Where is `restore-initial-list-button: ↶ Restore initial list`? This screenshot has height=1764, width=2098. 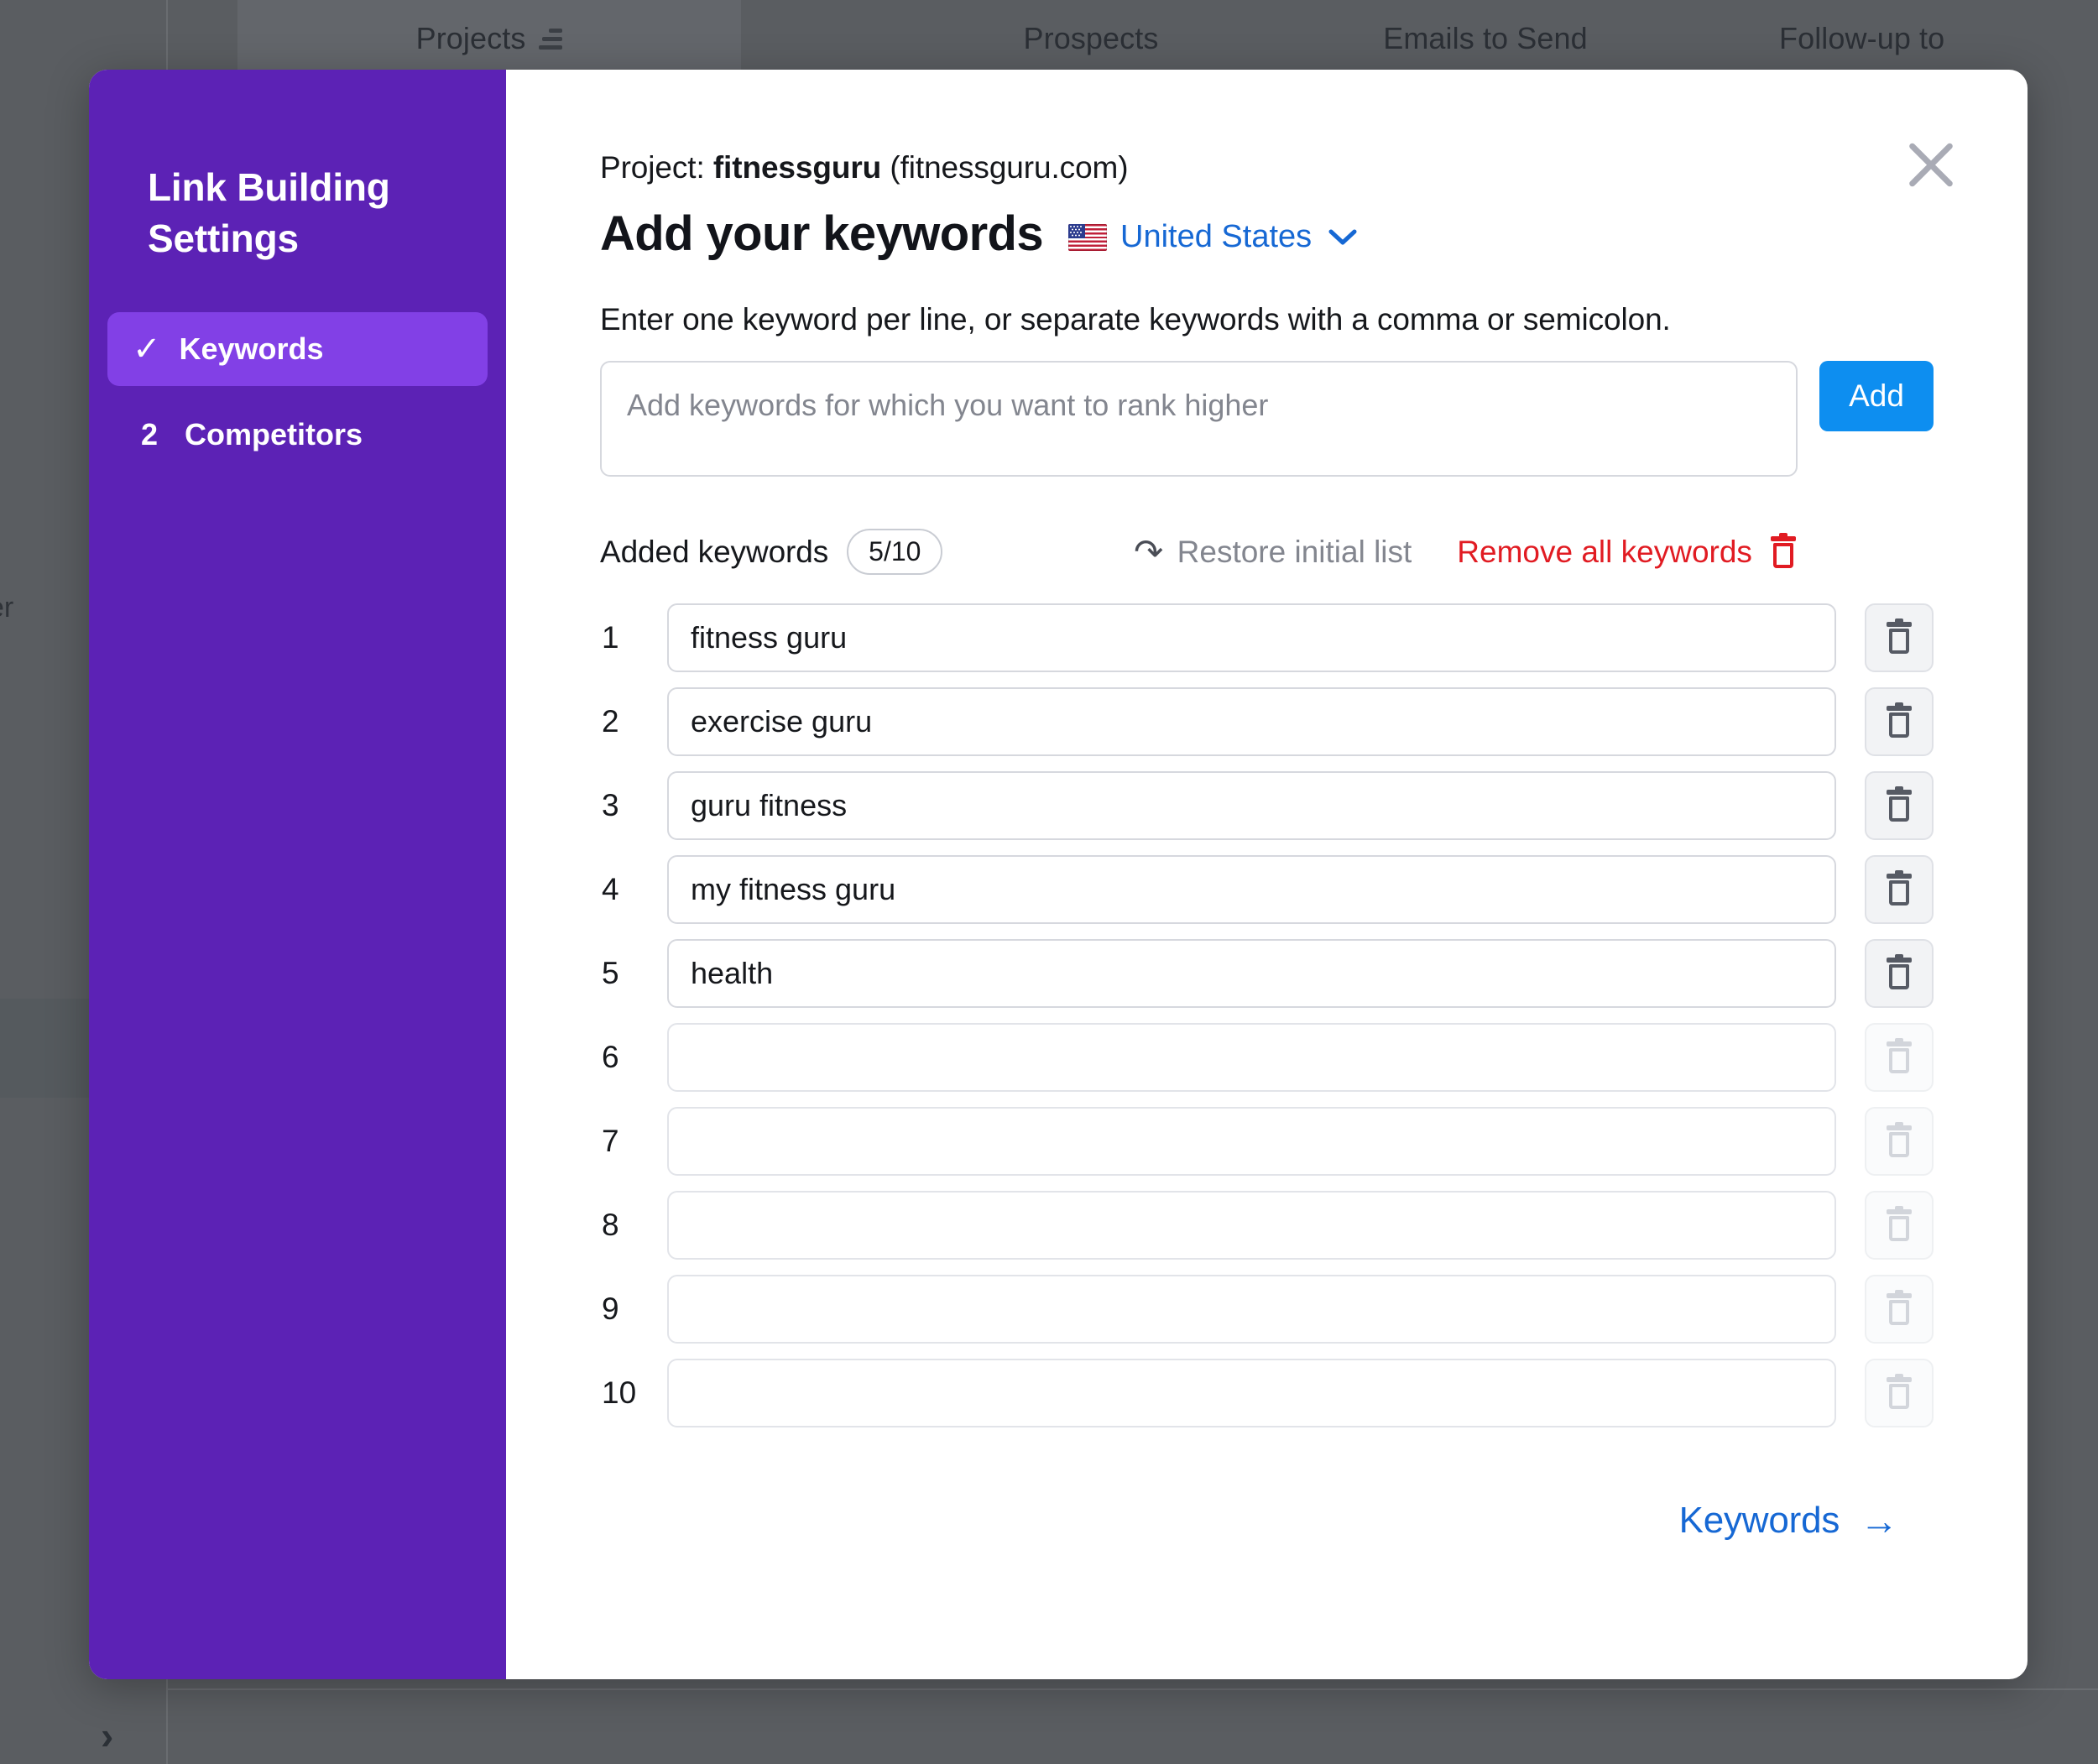 restore-initial-list-button: ↶ Restore initial list is located at coordinates (1273, 551).